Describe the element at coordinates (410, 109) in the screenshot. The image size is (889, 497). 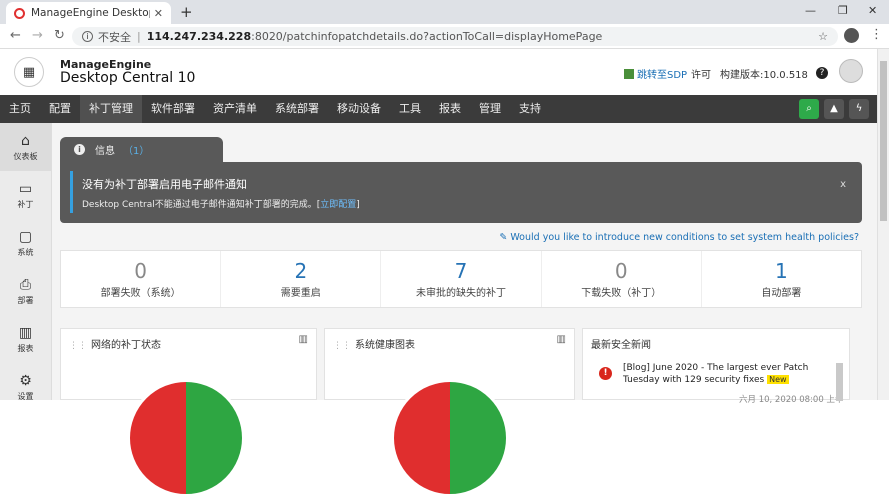
I see `nav-item-tools: 工具` at that location.